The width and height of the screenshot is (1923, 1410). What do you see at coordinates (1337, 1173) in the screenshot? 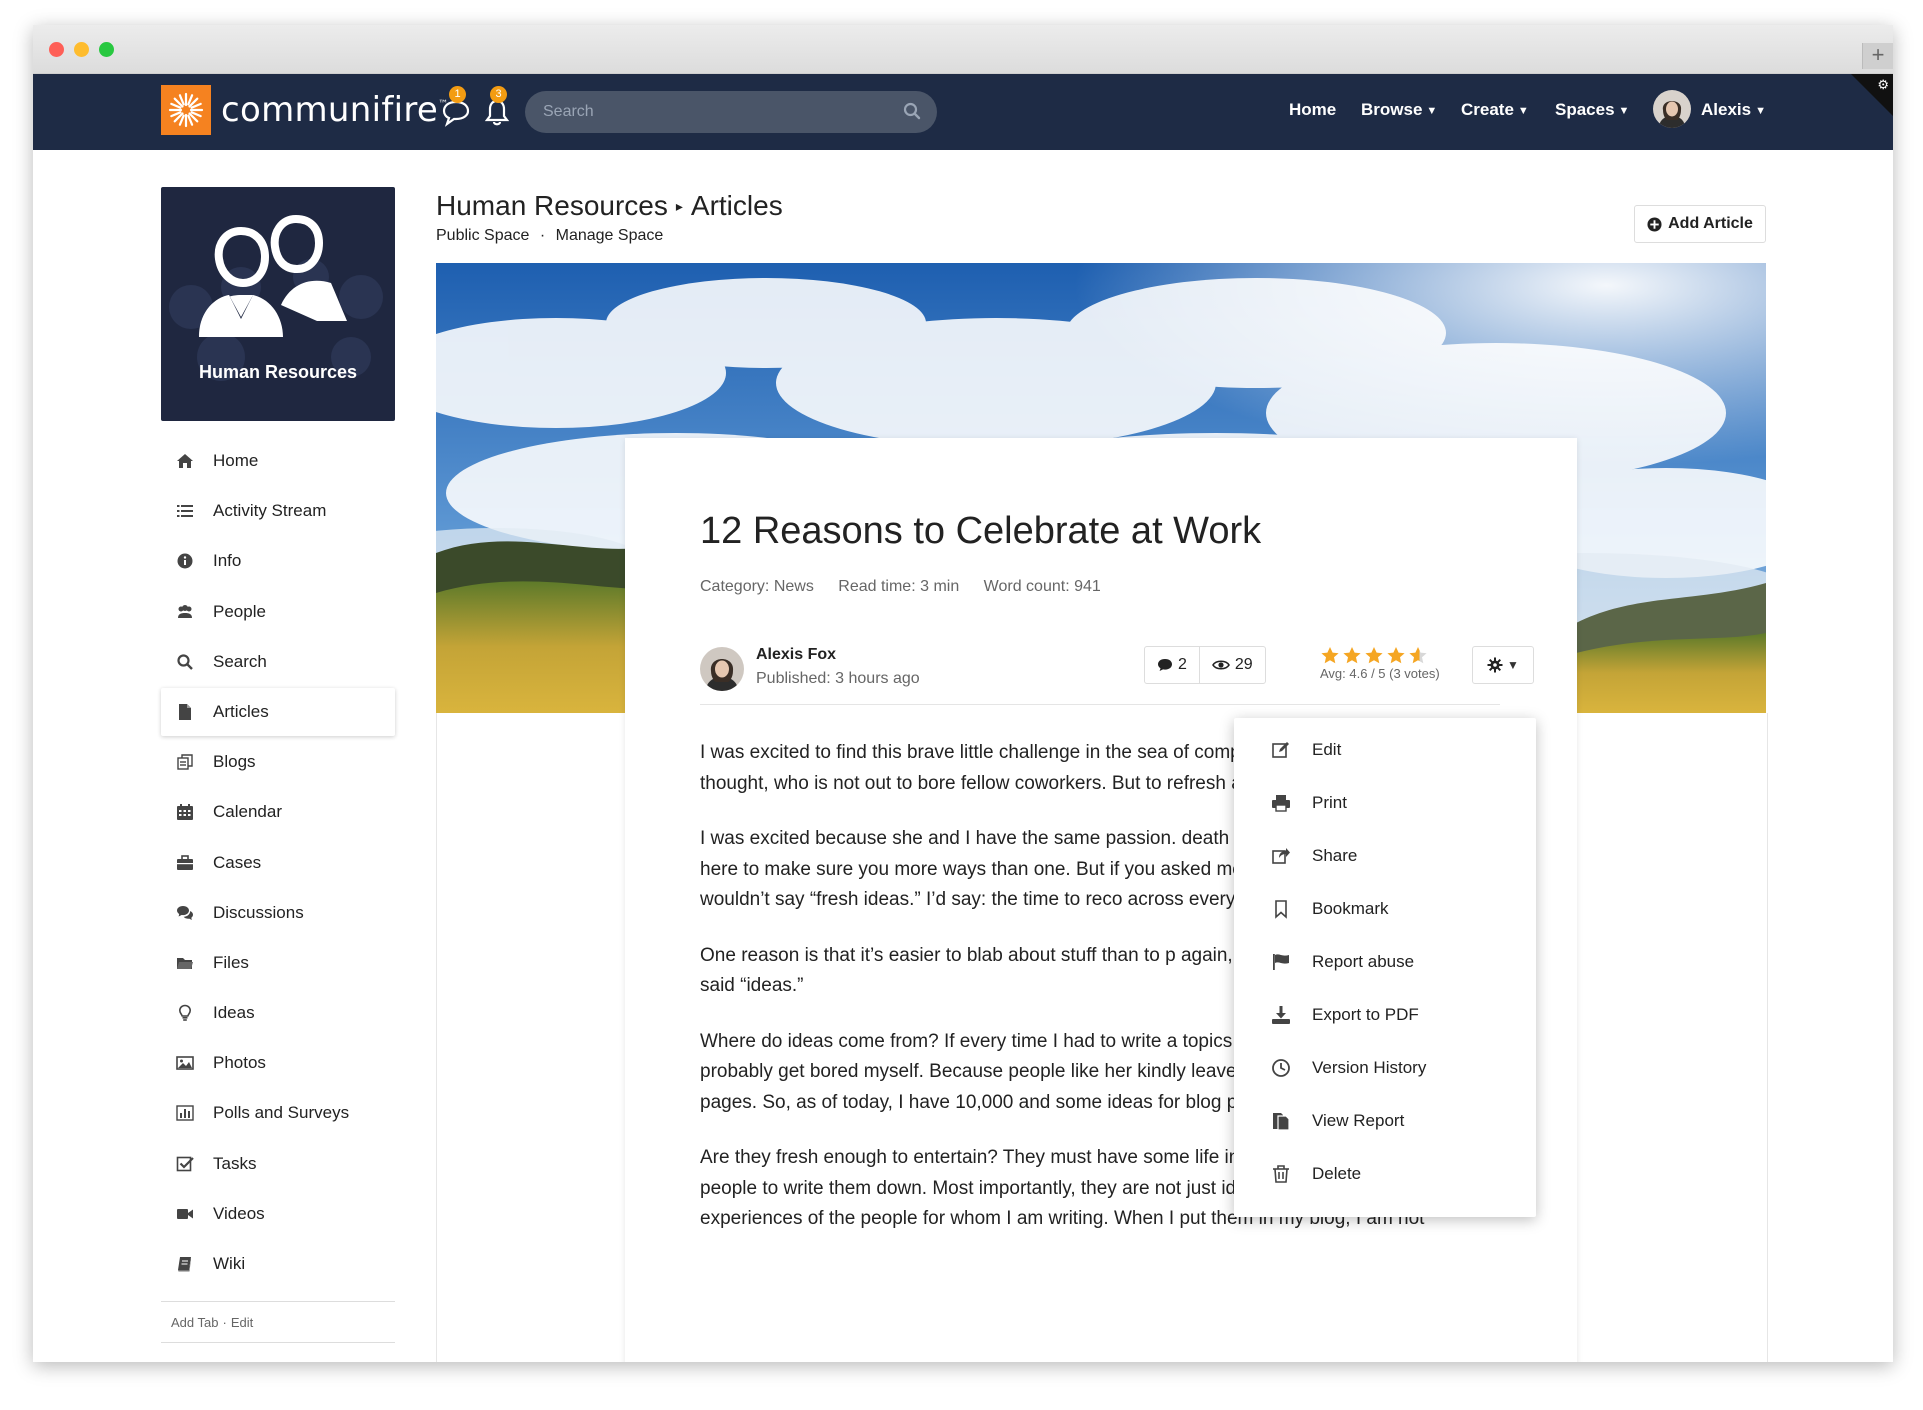
I see `menu-item-label: Delete` at bounding box center [1337, 1173].